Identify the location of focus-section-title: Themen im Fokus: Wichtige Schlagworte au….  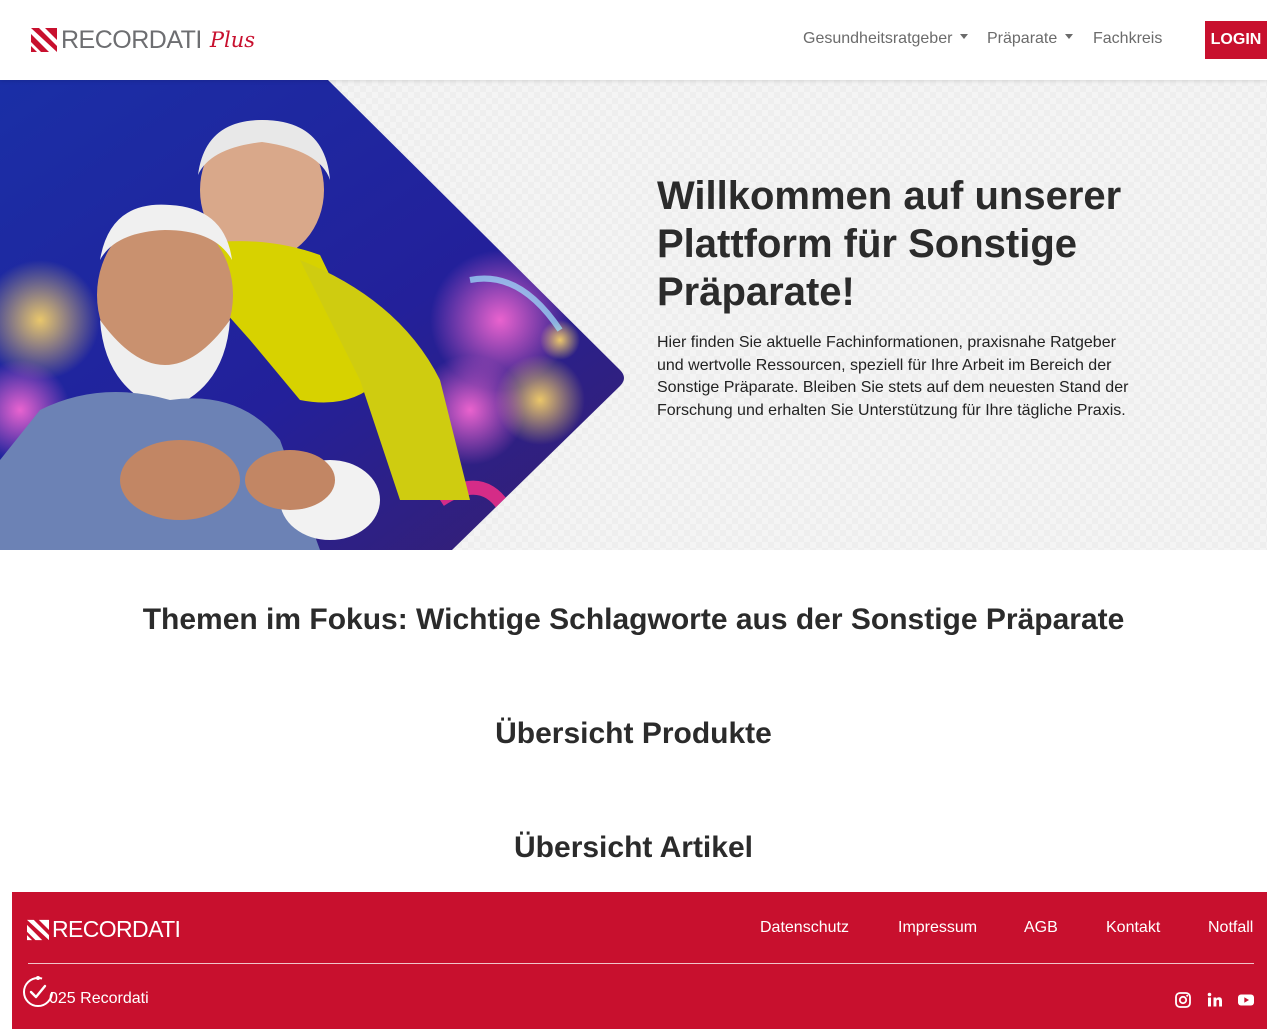
(633, 619).